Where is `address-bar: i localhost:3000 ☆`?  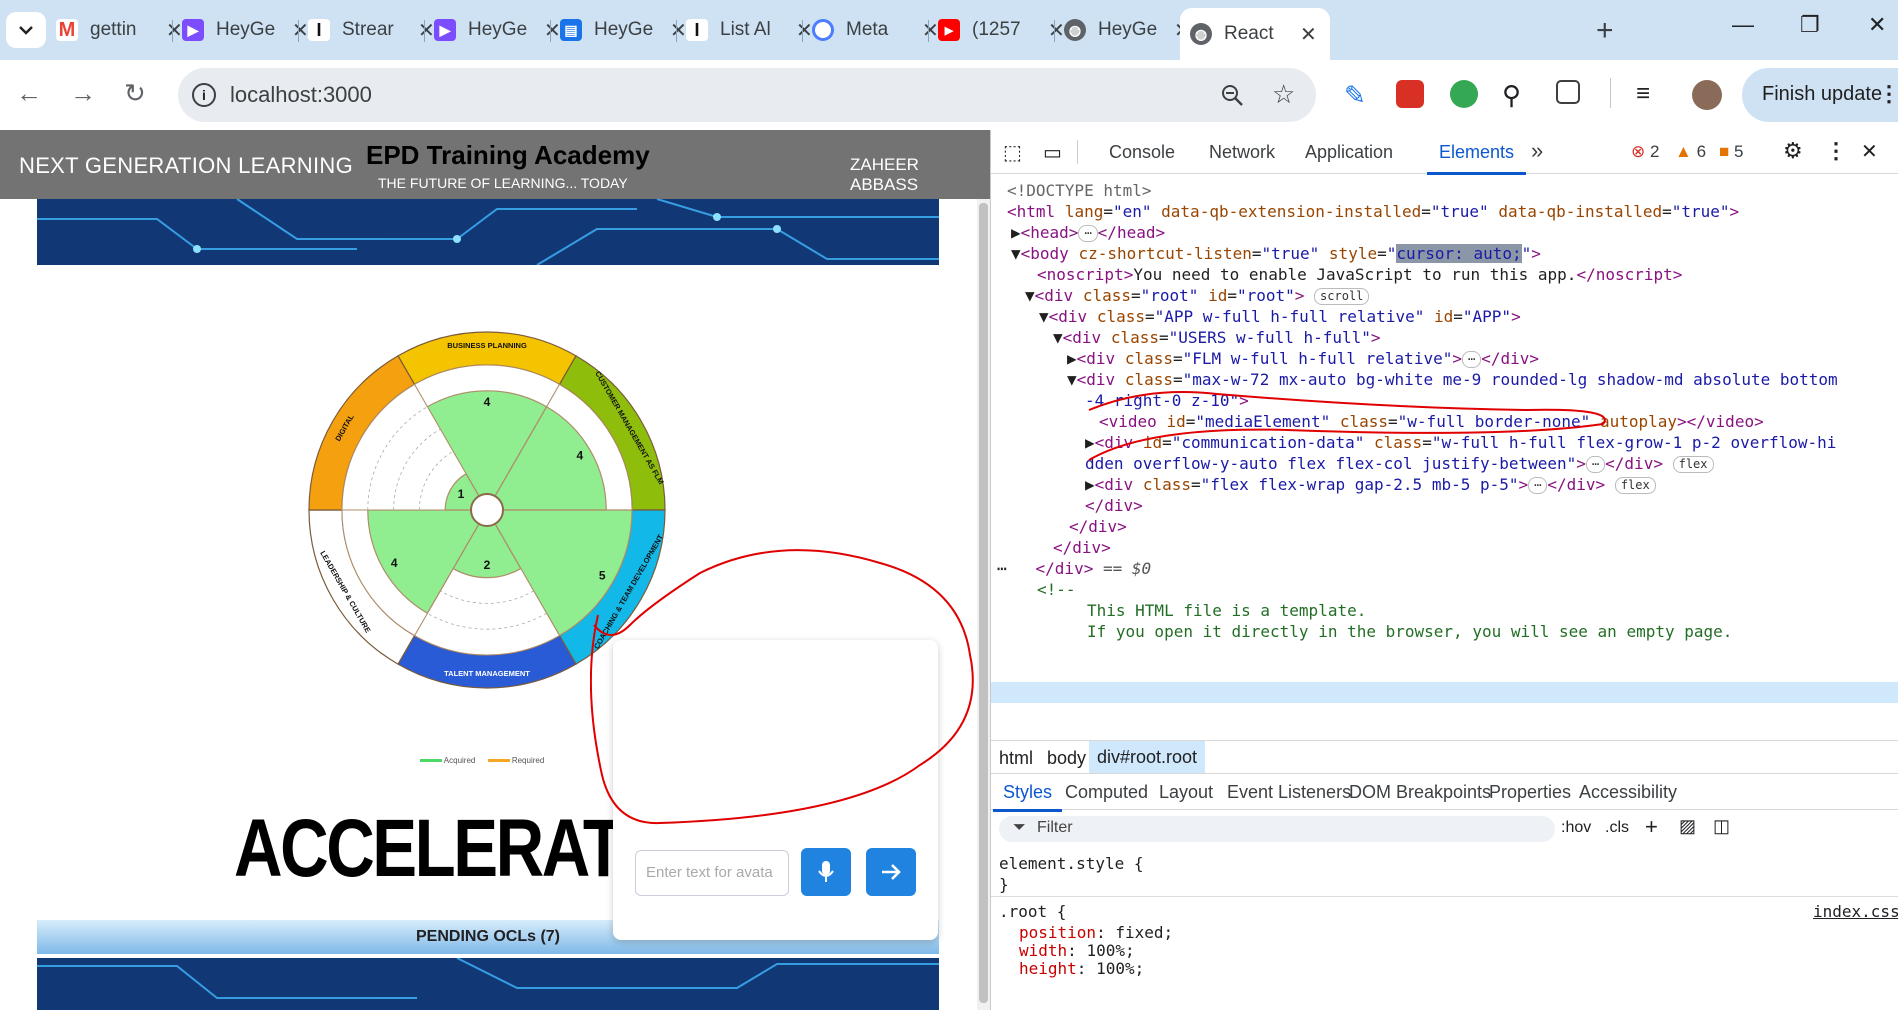 address-bar: i localhost:3000 ☆ is located at coordinates (747, 95).